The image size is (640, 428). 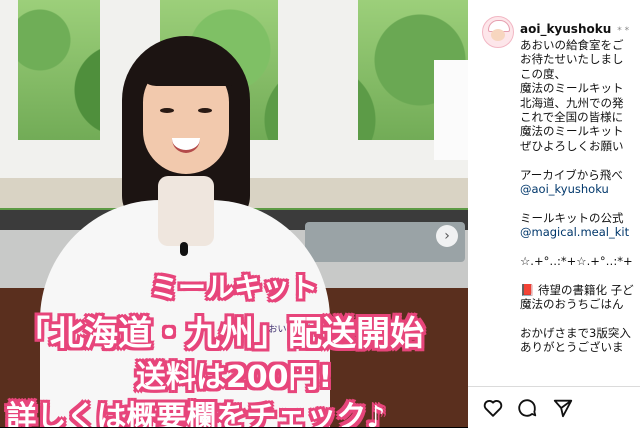 I want to click on caption-line: ありがとうございま, so click(x=572, y=347).